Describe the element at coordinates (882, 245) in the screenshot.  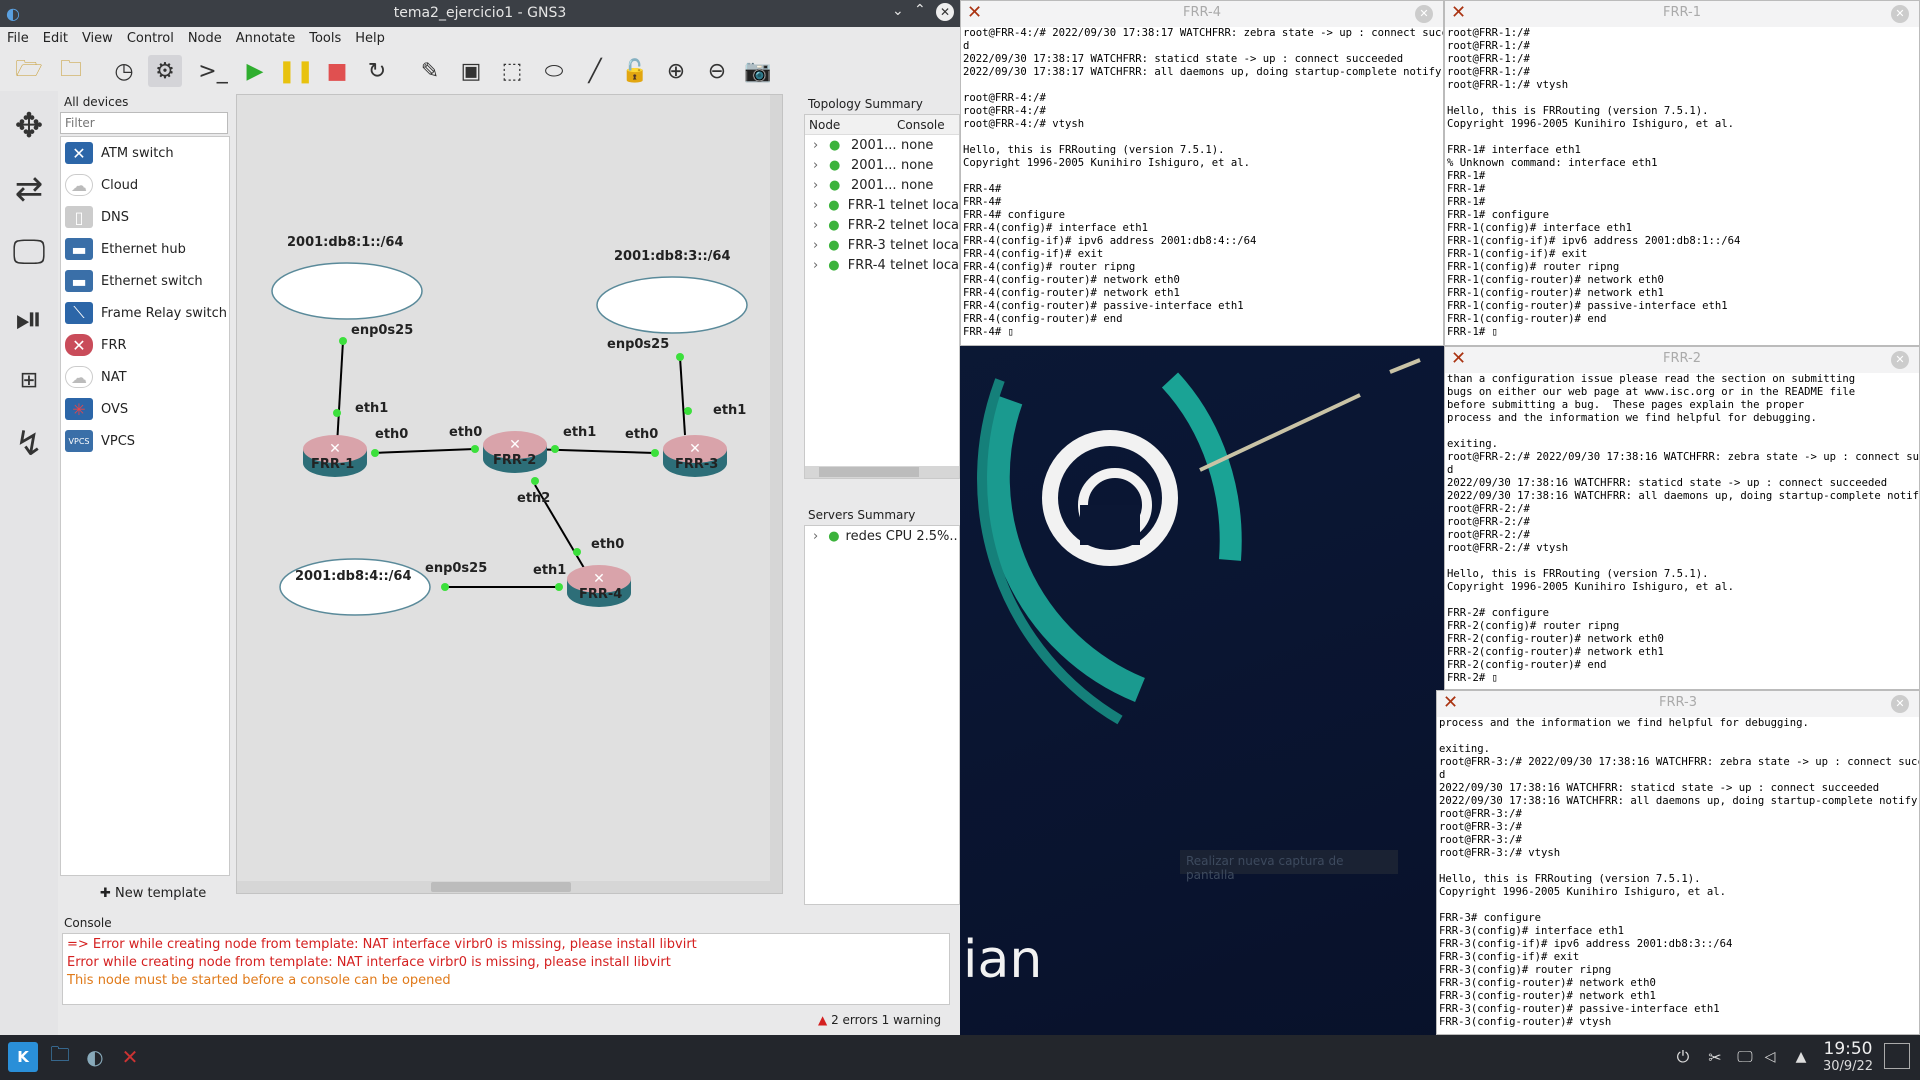
I see `table-row: › ● FRR-3 telnet loca` at that location.